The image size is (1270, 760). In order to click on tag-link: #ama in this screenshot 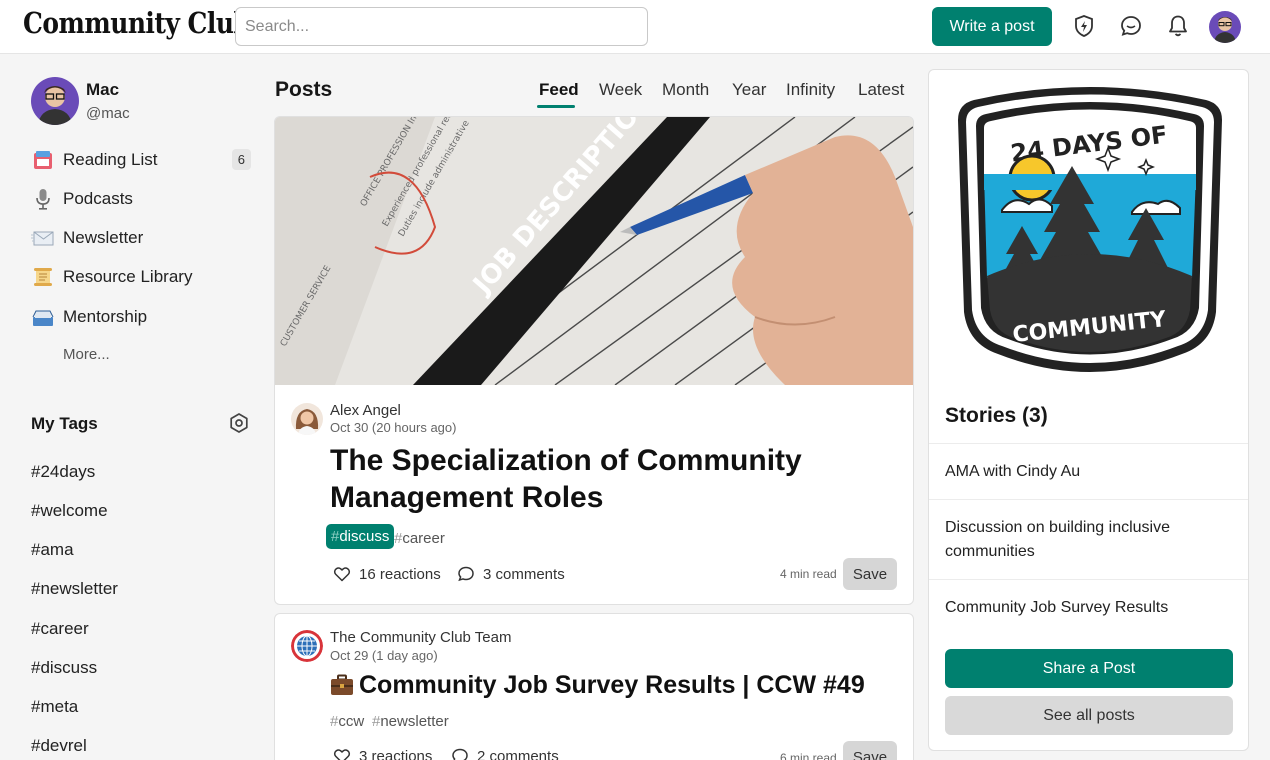, I will do `click(52, 550)`.